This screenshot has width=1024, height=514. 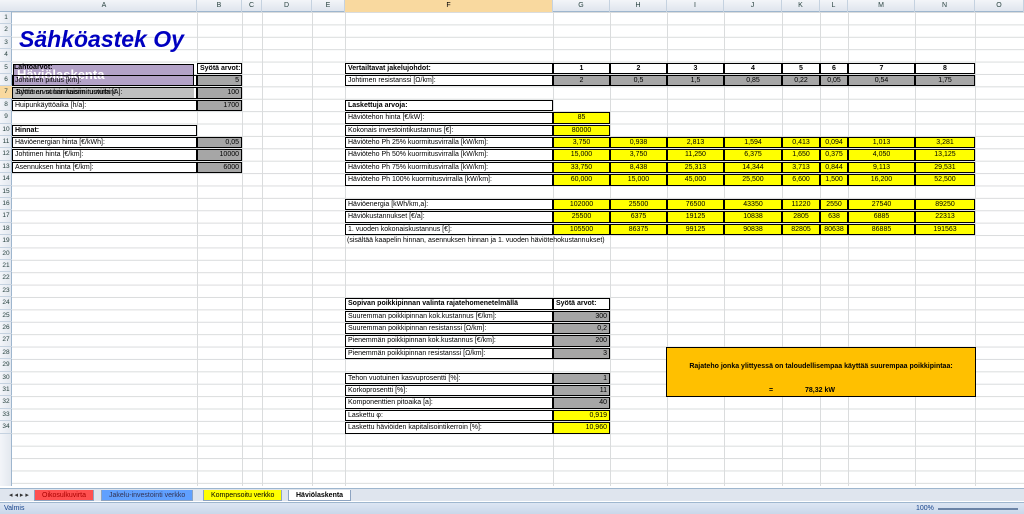 What do you see at coordinates (6, 328) in the screenshot?
I see `row-header-26: 26` at bounding box center [6, 328].